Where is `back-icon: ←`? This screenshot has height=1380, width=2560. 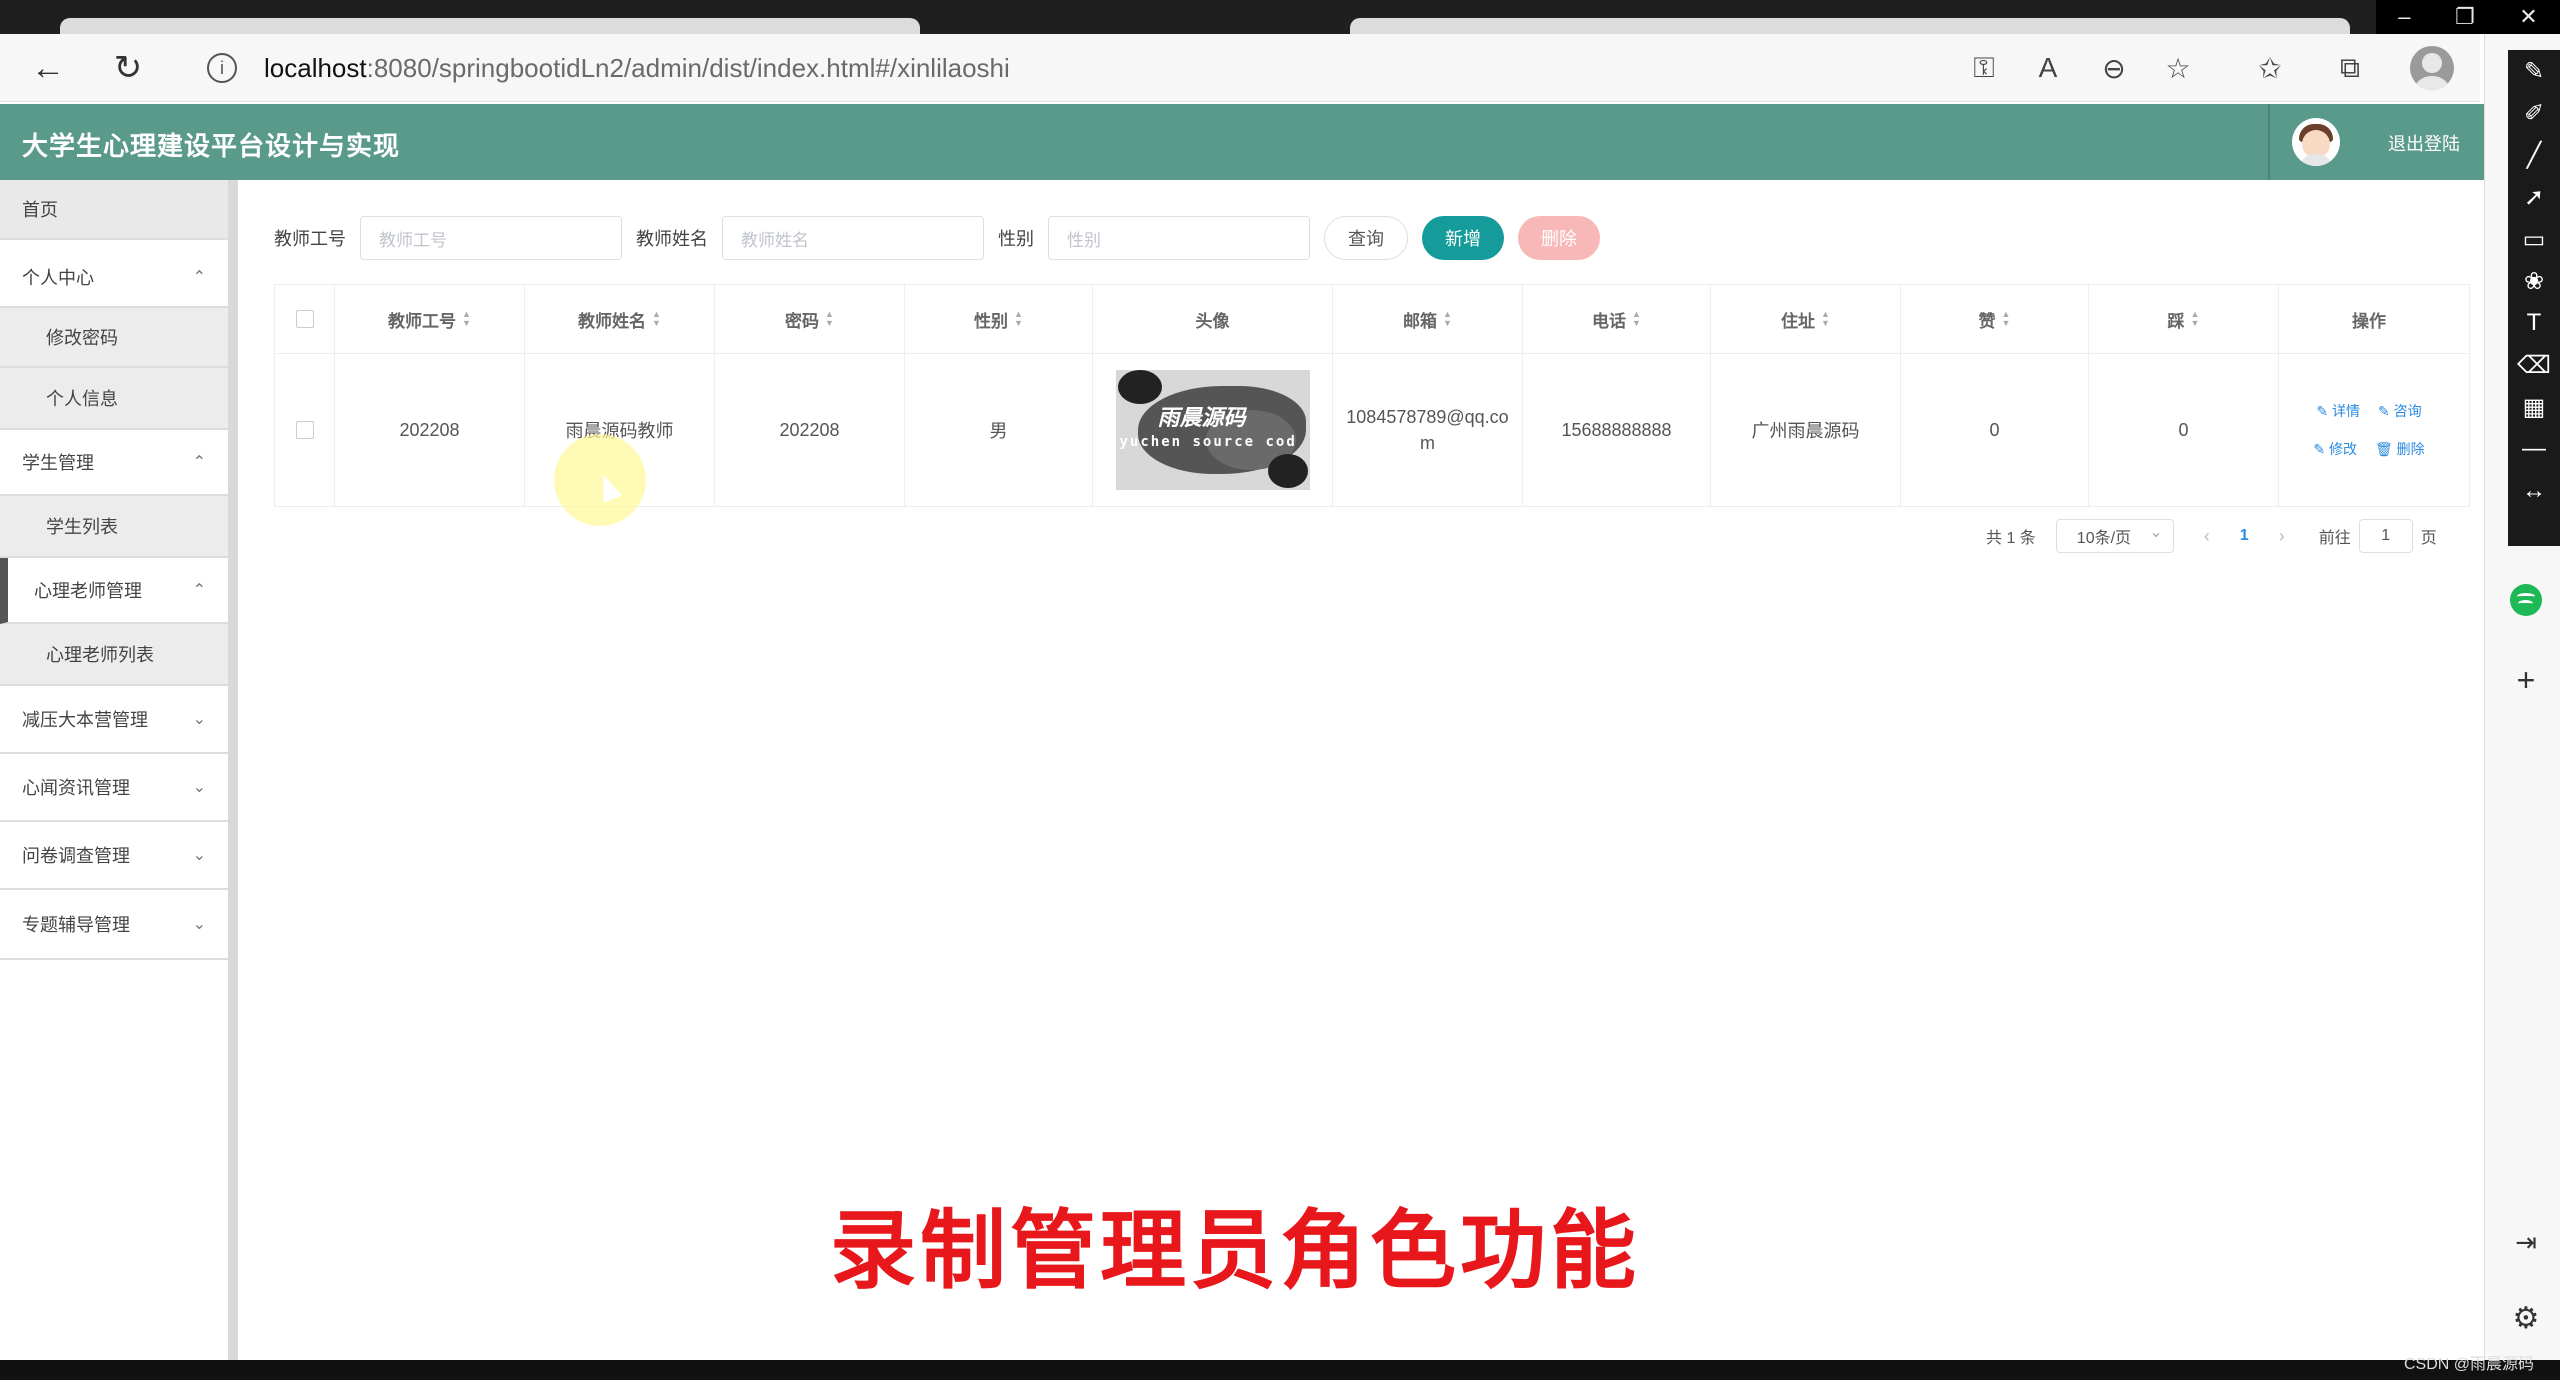
back-icon: ← is located at coordinates (48, 68).